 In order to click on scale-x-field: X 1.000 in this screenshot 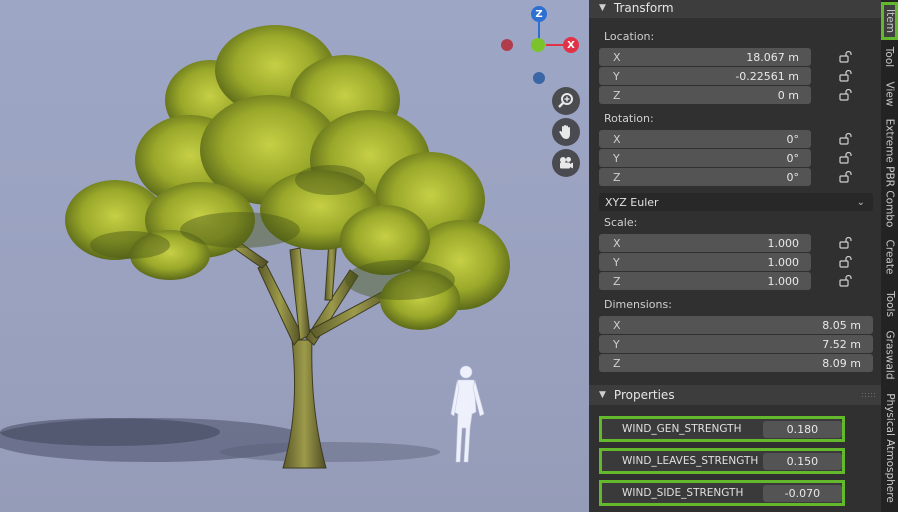, I will do `click(705, 243)`.